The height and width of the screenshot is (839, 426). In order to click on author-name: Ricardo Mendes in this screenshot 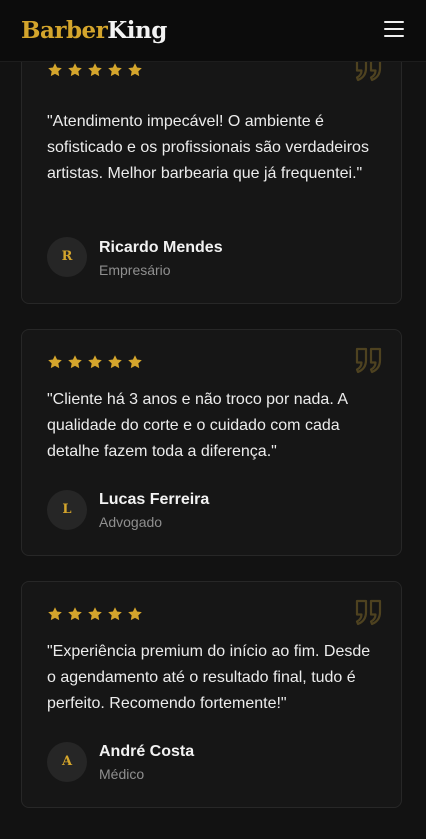, I will do `click(161, 247)`.